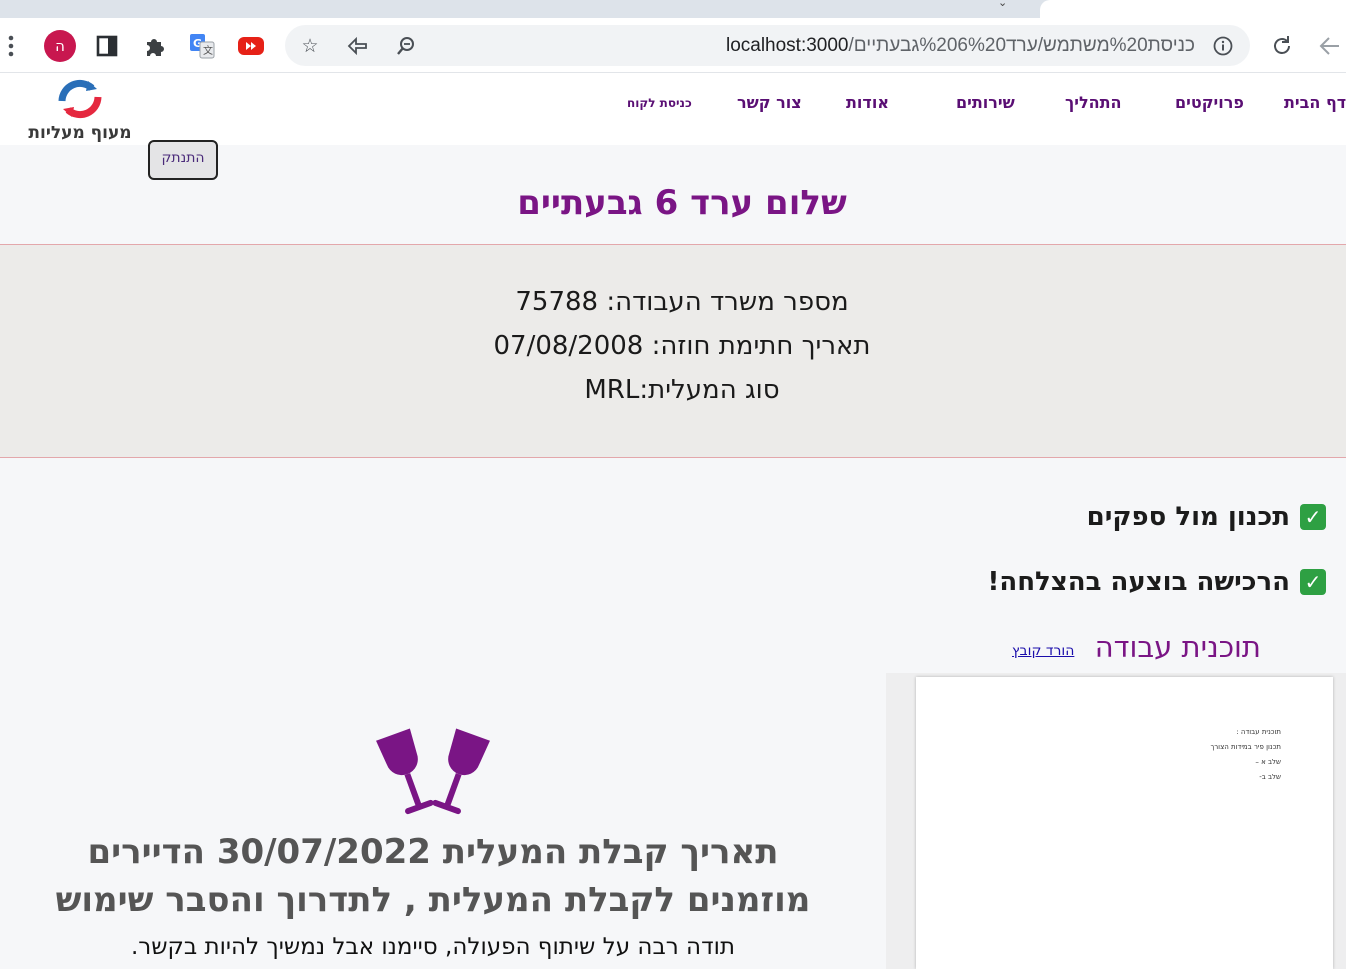 This screenshot has height=969, width=1346. I want to click on elevator-type: סוג המעלית:MRL, so click(682, 390).